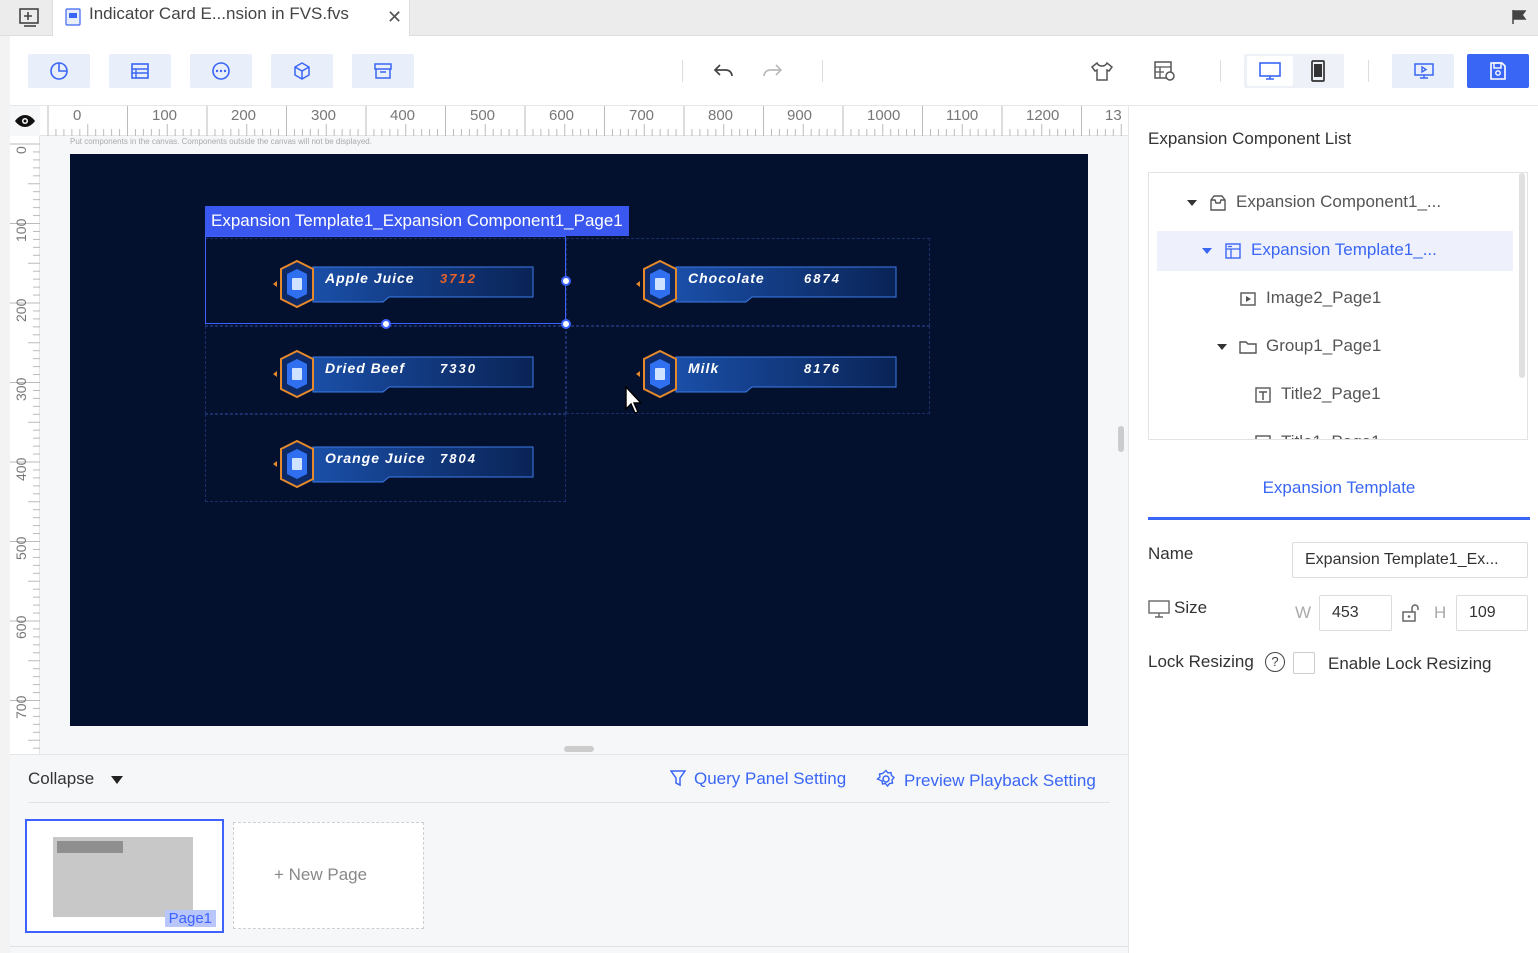  Describe the element at coordinates (386, 324) in the screenshot. I see `resize-handle-bottom` at that location.